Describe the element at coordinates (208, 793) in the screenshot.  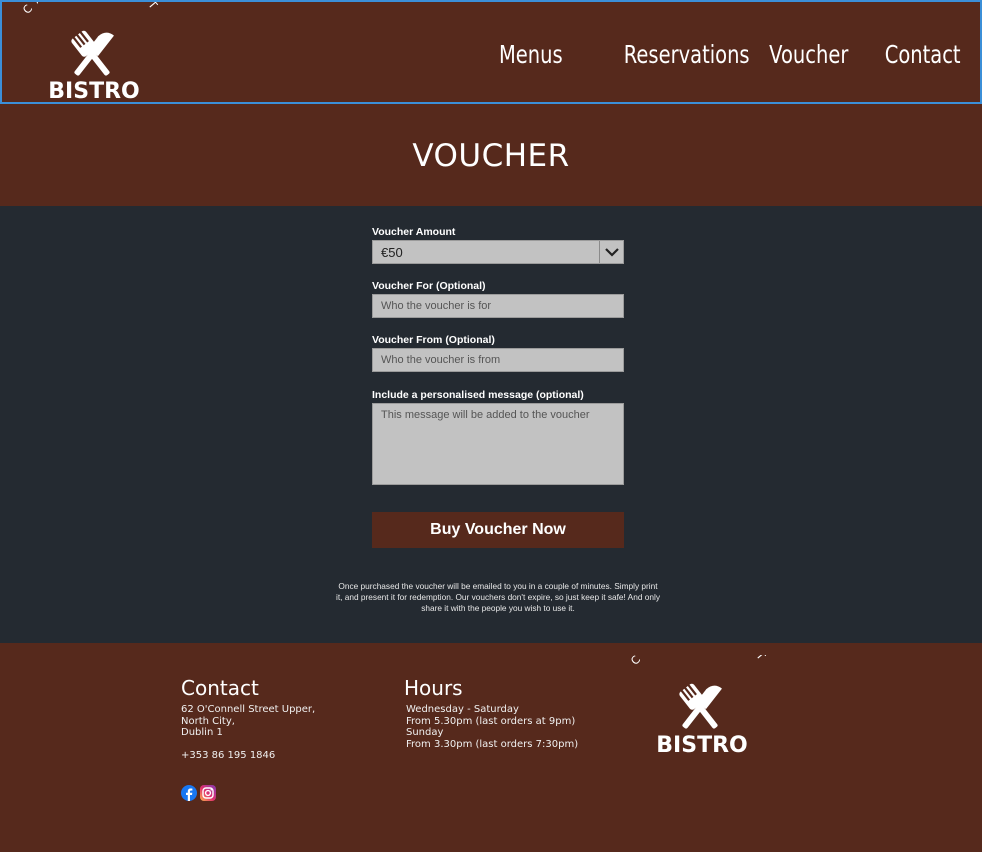
I see `instagram-icon` at that location.